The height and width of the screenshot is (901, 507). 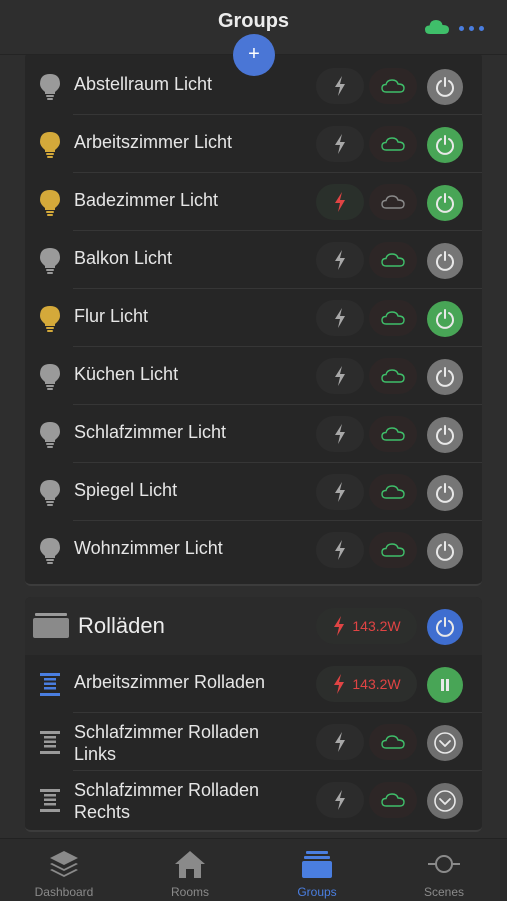 What do you see at coordinates (253, 376) in the screenshot?
I see `list-item: Küchen Licht` at bounding box center [253, 376].